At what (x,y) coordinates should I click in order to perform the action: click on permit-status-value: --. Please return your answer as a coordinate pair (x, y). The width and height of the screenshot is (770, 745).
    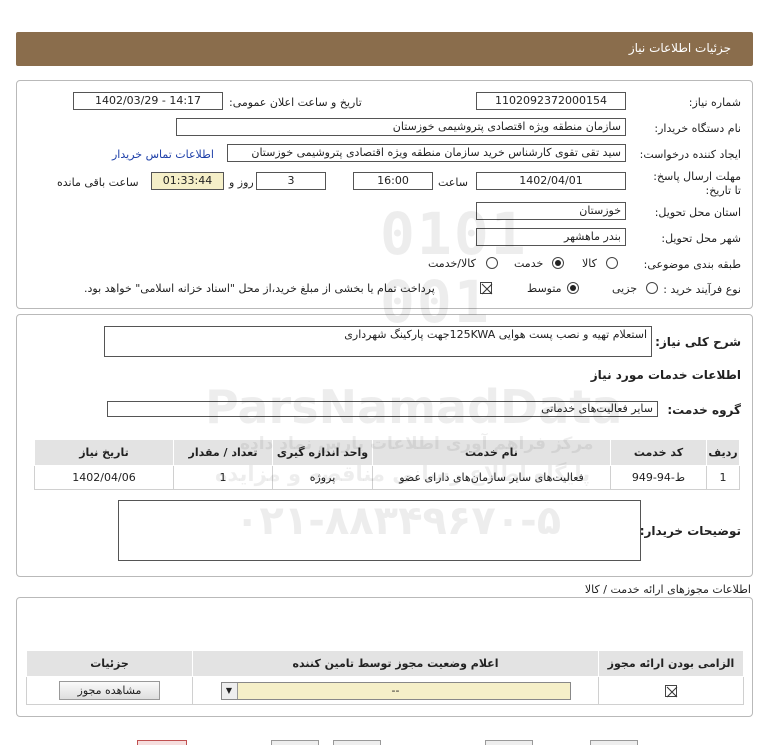
    Looking at the image, I should click on (395, 690).